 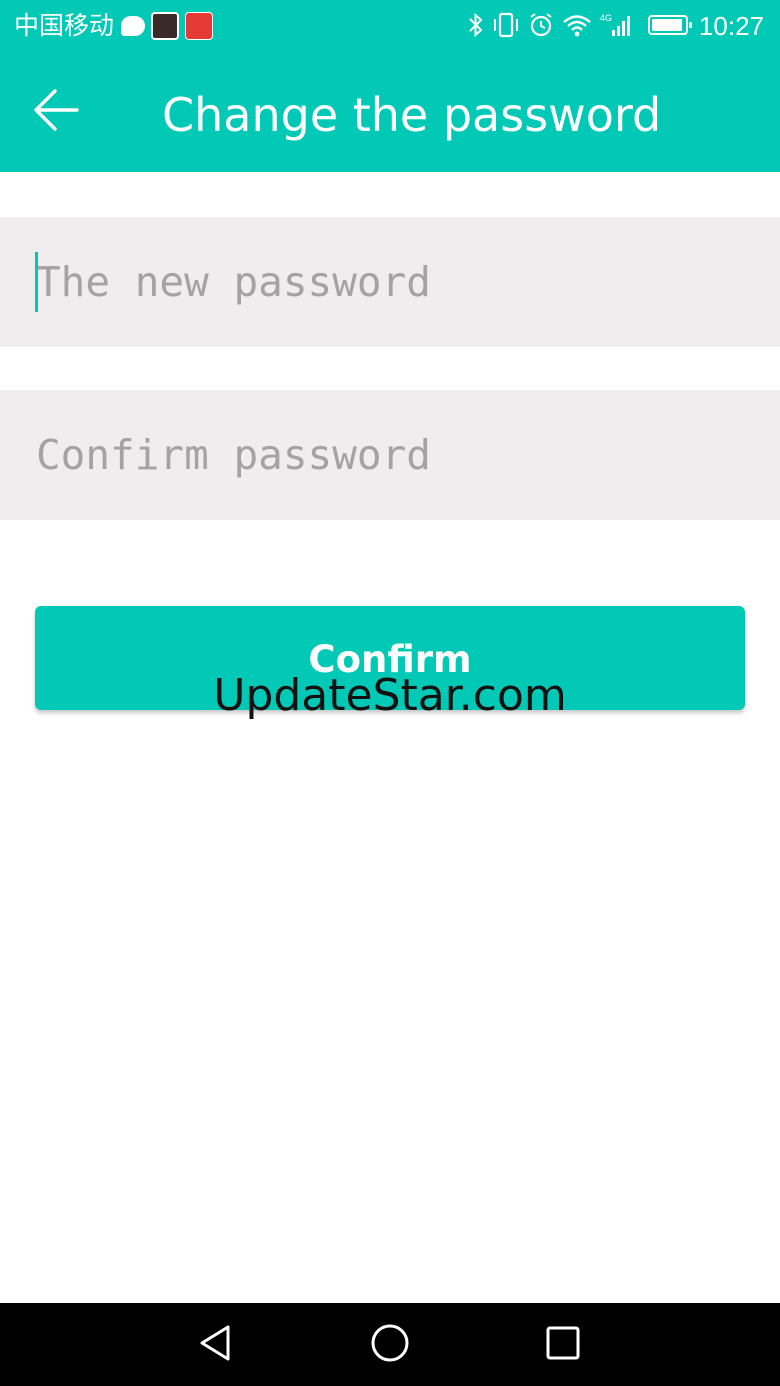 I want to click on nav-home-button, so click(x=390, y=1345).